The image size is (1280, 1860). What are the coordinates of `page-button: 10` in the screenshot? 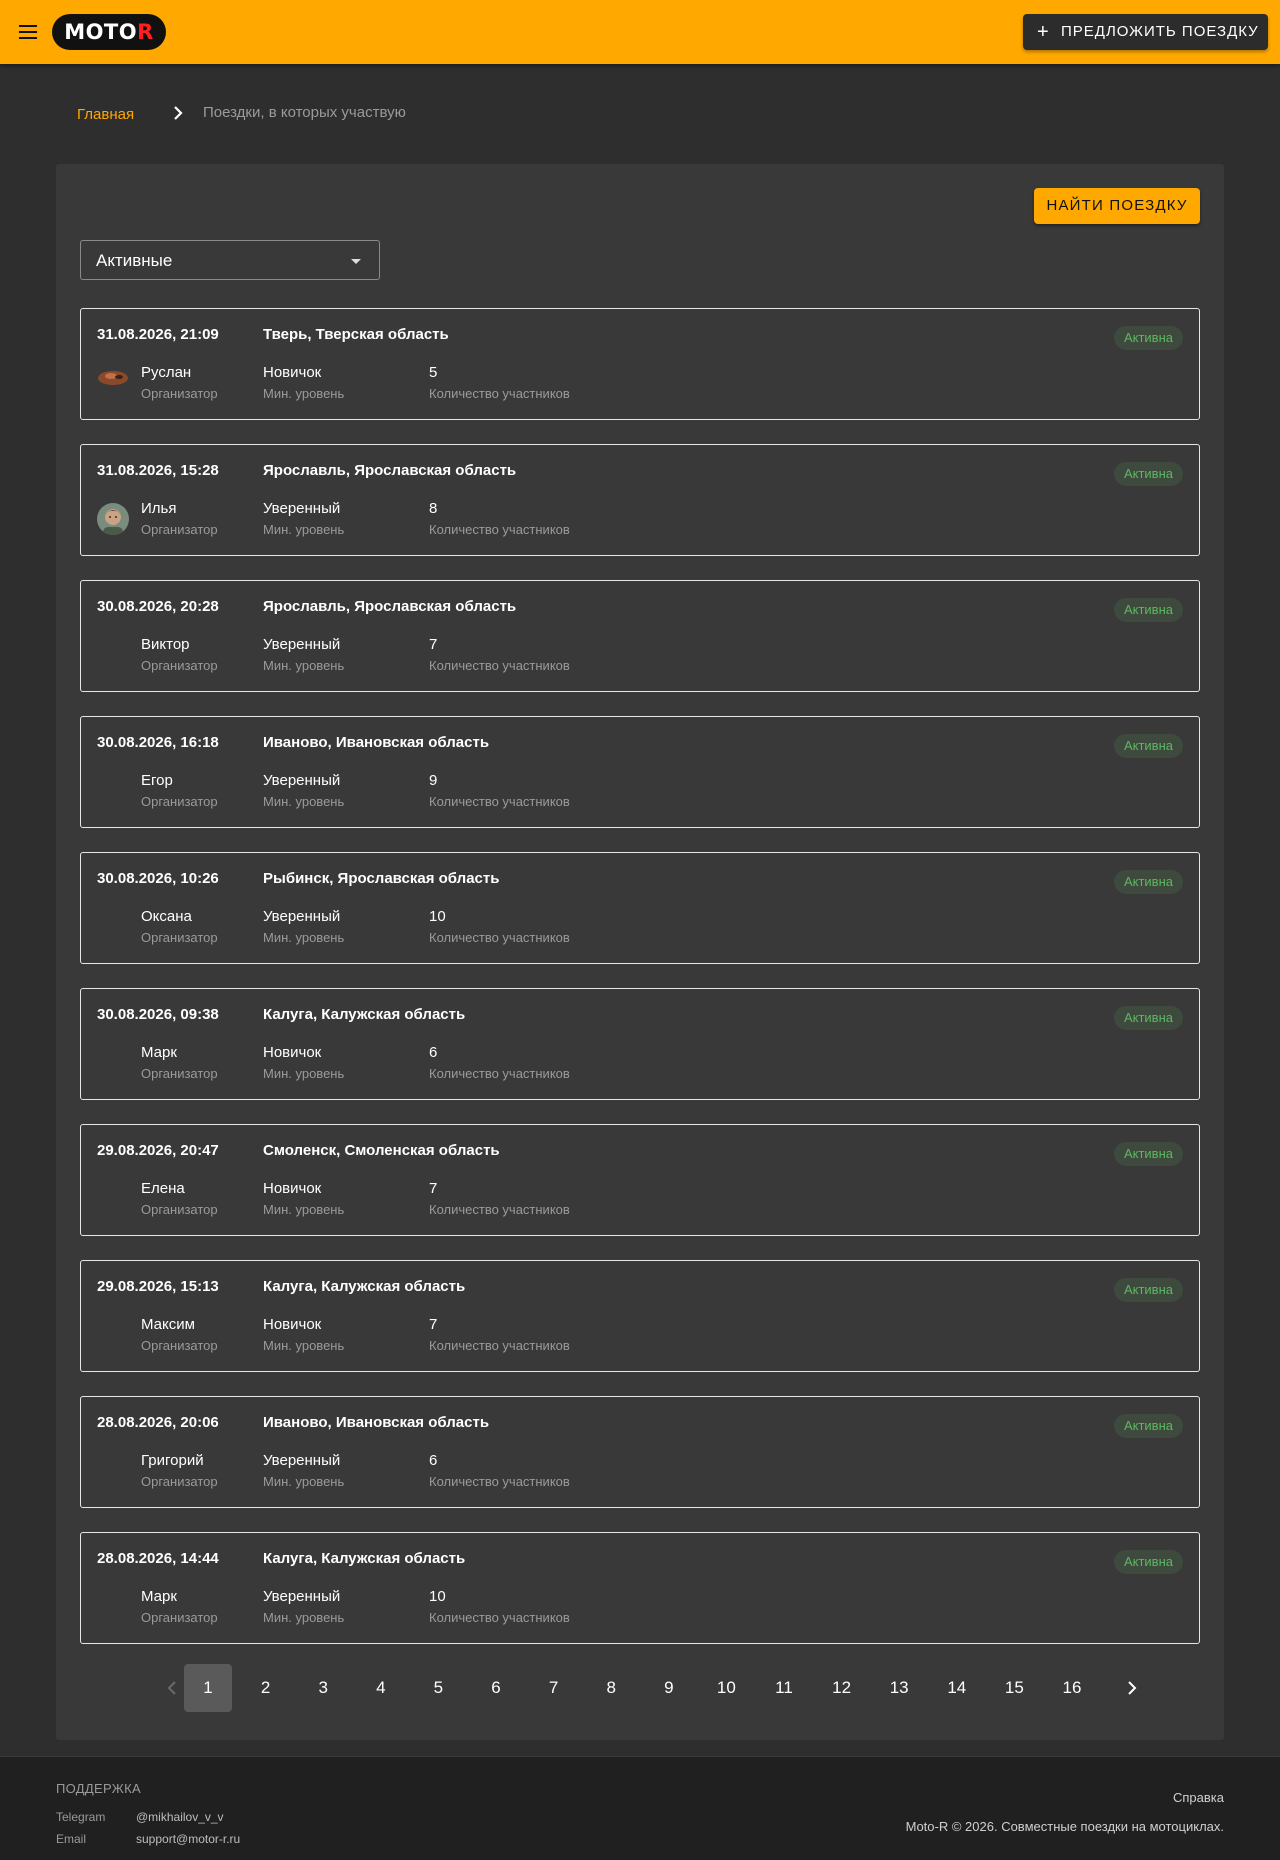 It's located at (726, 1688).